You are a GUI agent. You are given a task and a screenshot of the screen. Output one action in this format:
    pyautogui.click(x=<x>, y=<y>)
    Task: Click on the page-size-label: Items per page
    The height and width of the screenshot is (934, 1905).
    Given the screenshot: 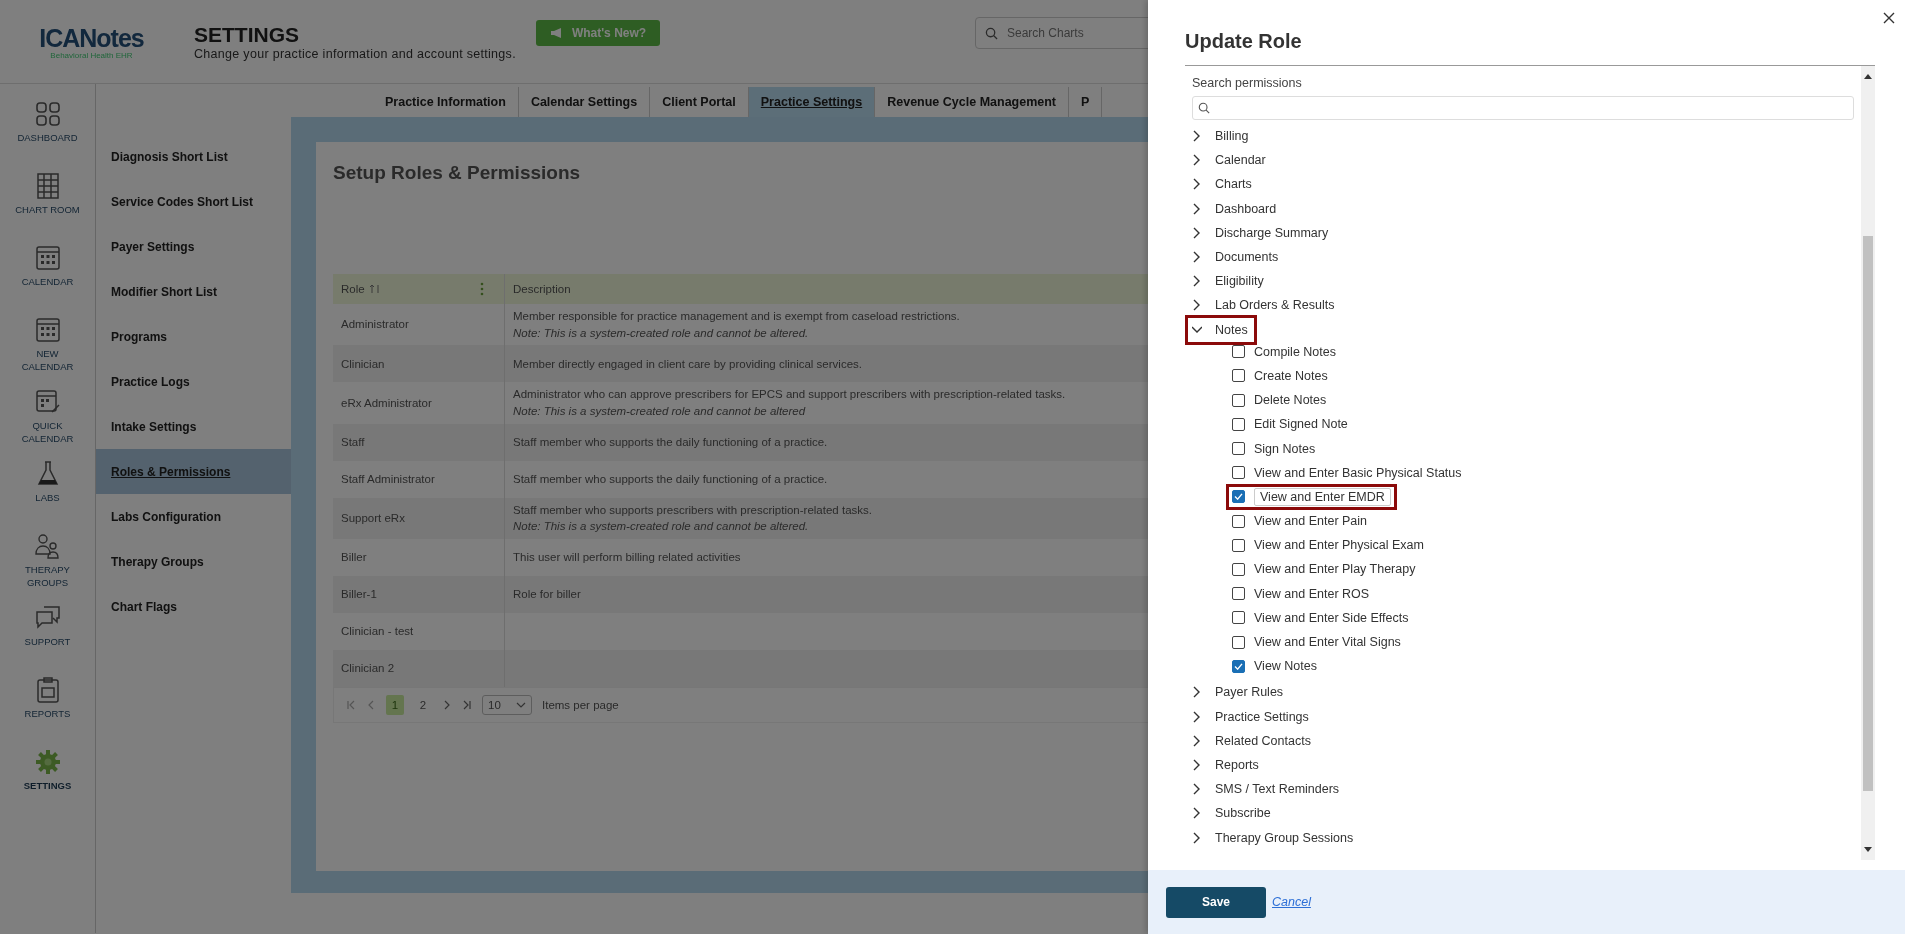 What is the action you would take?
    pyautogui.click(x=580, y=705)
    